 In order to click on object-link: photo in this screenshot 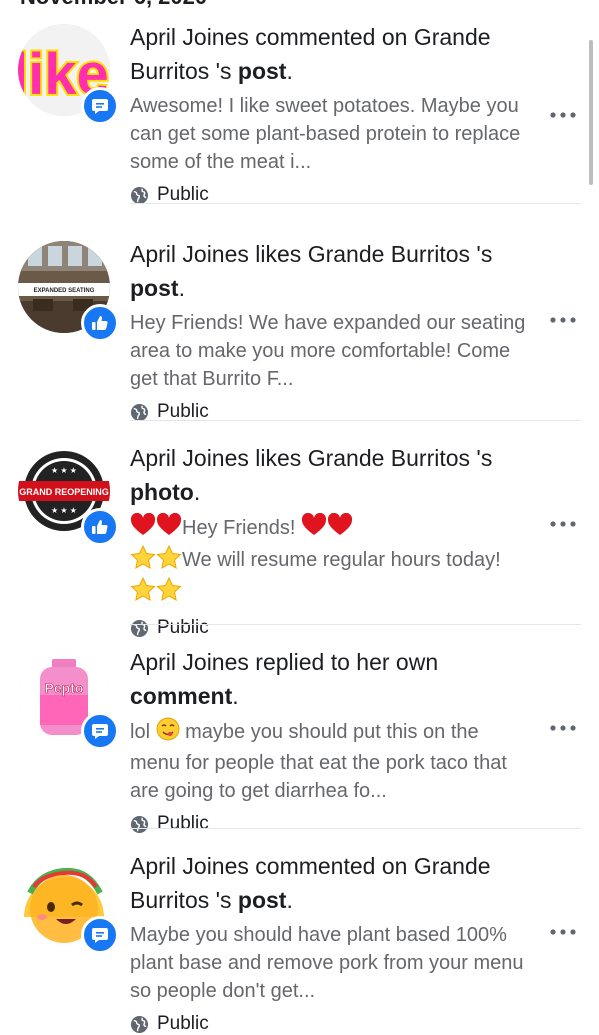, I will do `click(162, 492)`.